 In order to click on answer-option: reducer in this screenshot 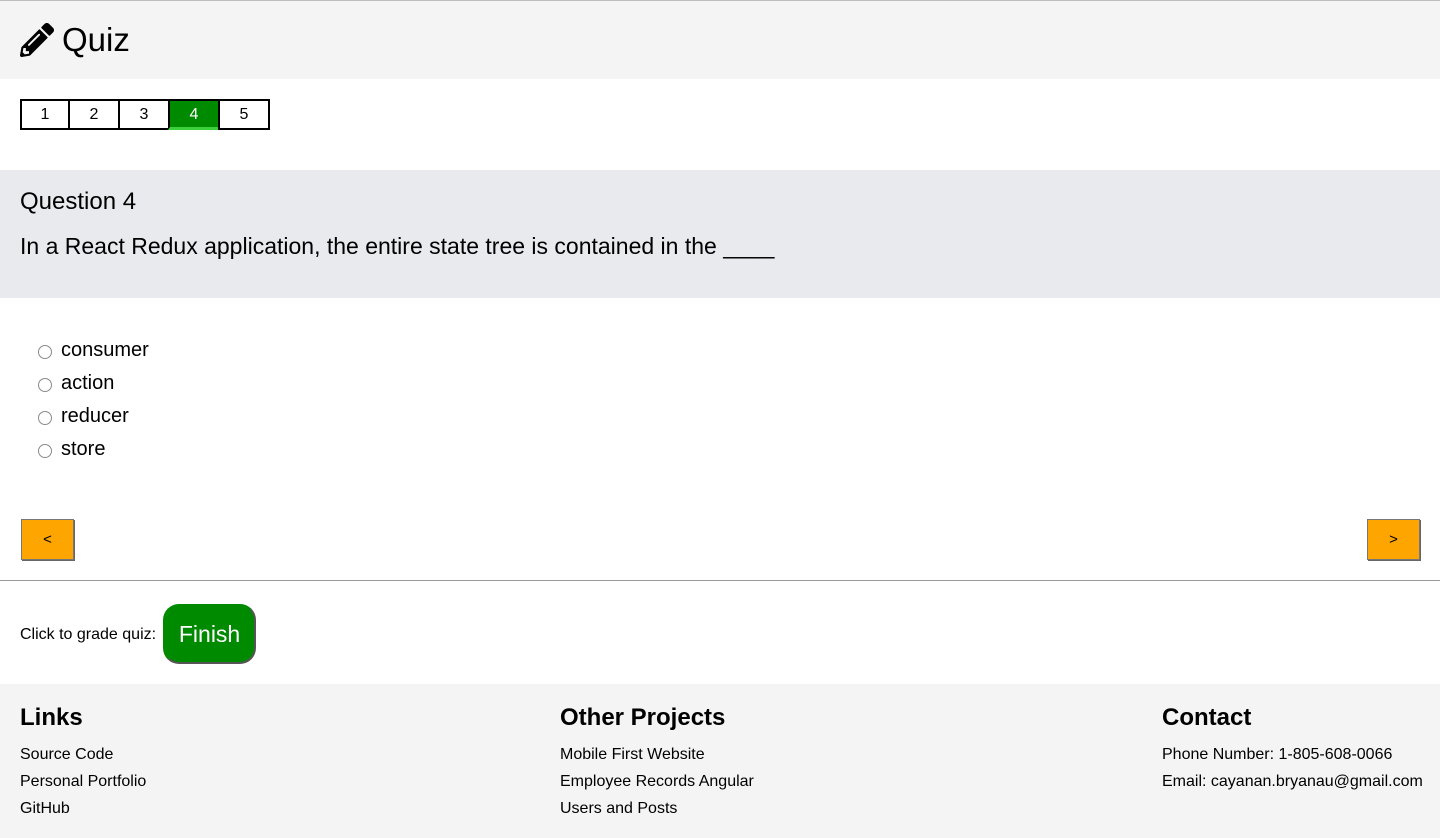, I will do `click(93, 415)`.